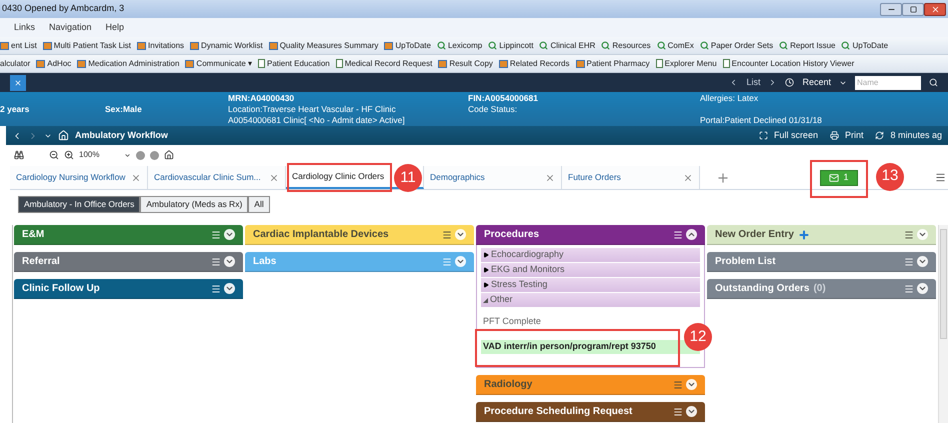 The image size is (948, 423). I want to click on toolbar-button: Patient Education, so click(294, 64).